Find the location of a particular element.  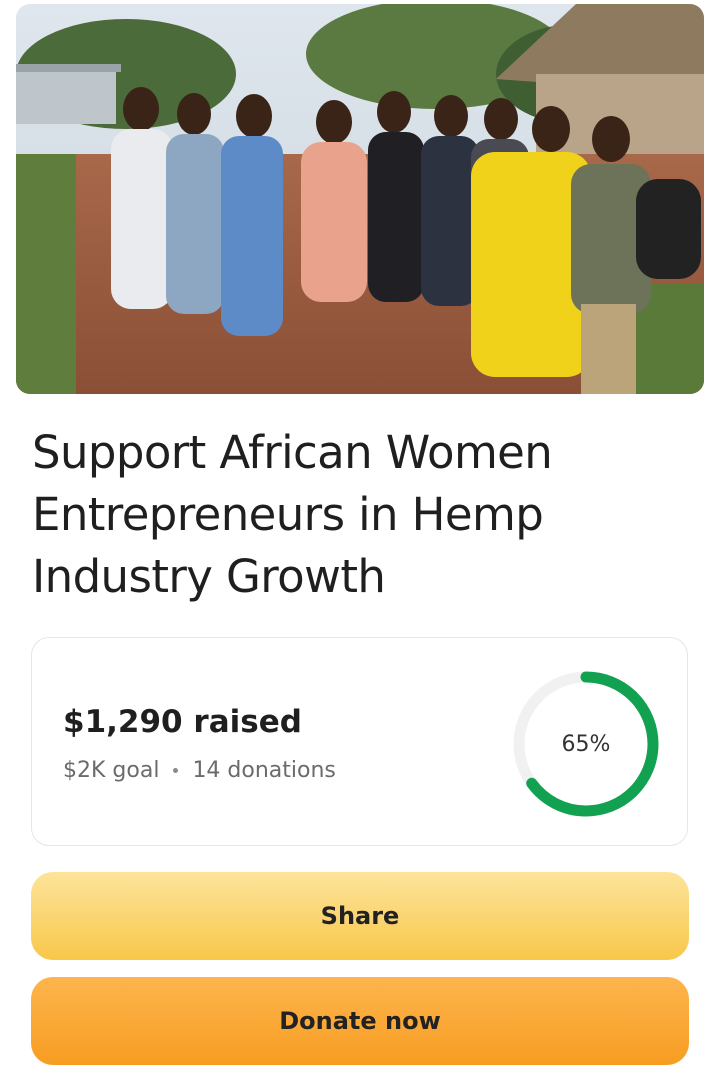

progress-percent: 65% is located at coordinates (586, 744).